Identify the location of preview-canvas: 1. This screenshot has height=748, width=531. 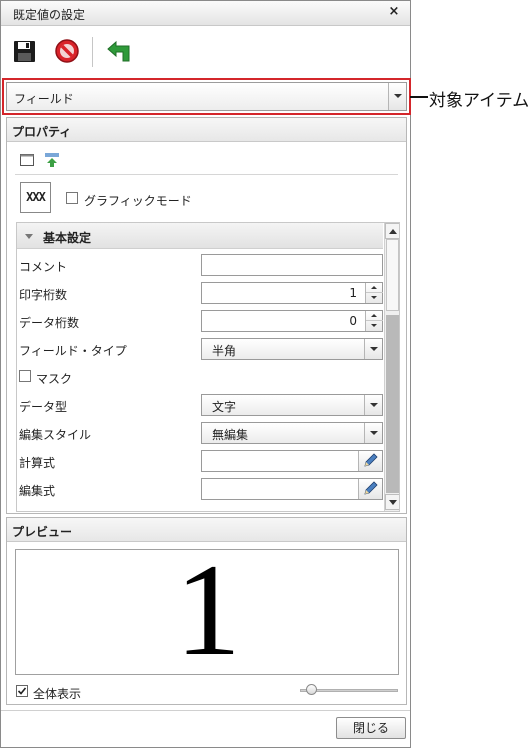
(207, 612).